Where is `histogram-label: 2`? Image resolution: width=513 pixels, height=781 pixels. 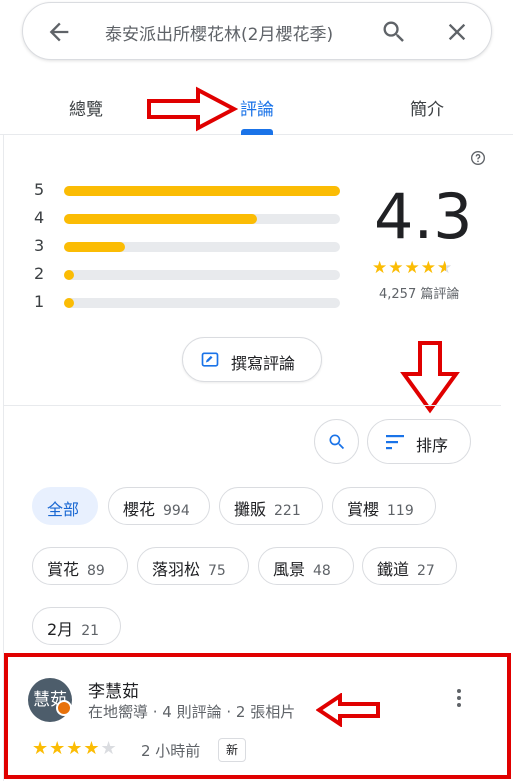
histogram-label: 2 is located at coordinates (39, 273).